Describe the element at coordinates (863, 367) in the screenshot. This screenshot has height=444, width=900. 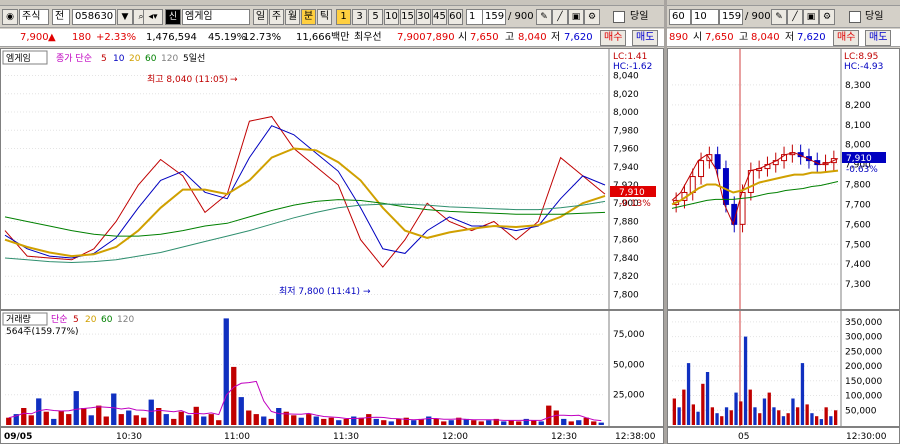
I see `right-vol-y-tick: 200,000` at that location.